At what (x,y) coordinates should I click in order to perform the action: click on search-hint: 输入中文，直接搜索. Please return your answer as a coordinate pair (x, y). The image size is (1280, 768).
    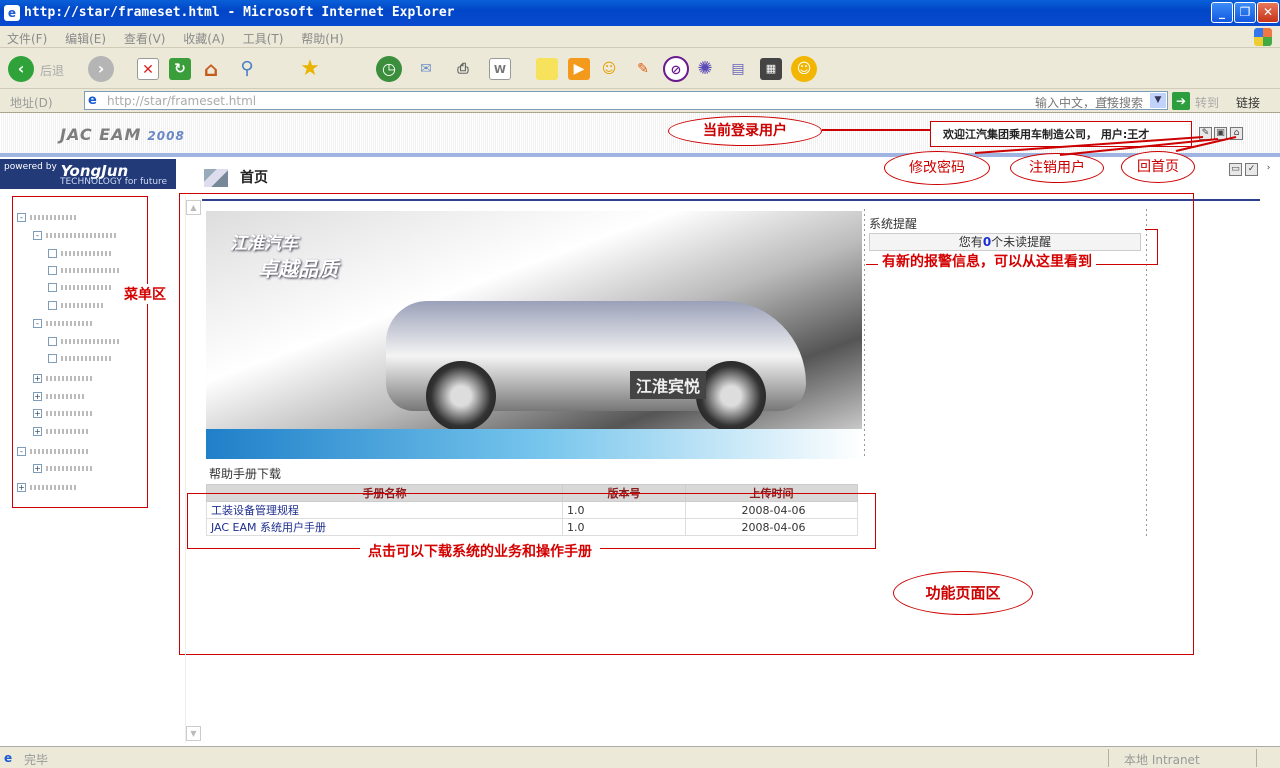
    Looking at the image, I should click on (1089, 102).